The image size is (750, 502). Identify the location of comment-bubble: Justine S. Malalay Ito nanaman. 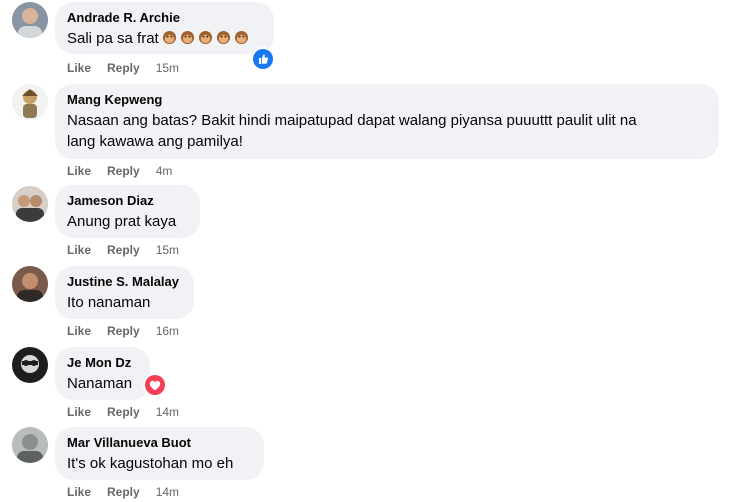
(124, 292).